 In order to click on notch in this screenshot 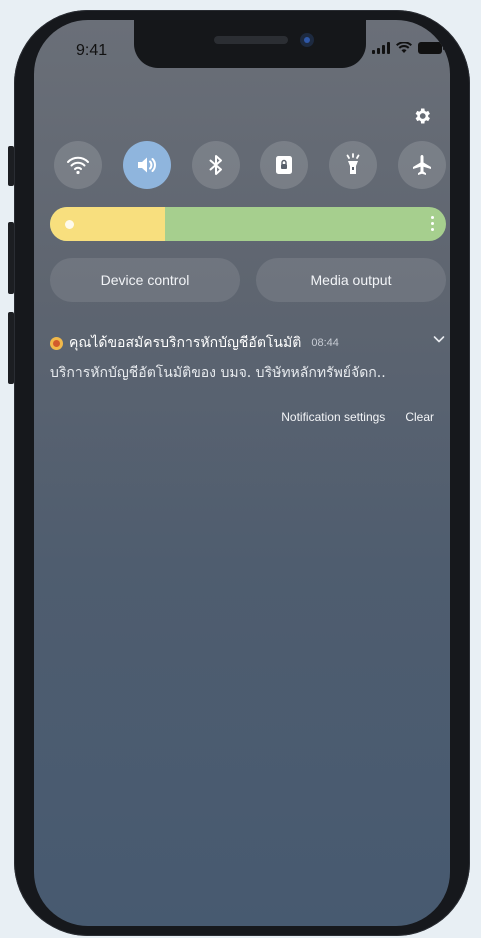, I will do `click(250, 44)`.